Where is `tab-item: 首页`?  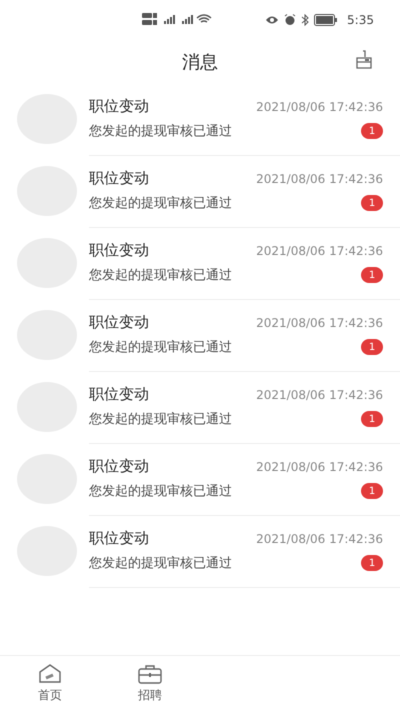
tab-item: 首页 is located at coordinates (50, 683).